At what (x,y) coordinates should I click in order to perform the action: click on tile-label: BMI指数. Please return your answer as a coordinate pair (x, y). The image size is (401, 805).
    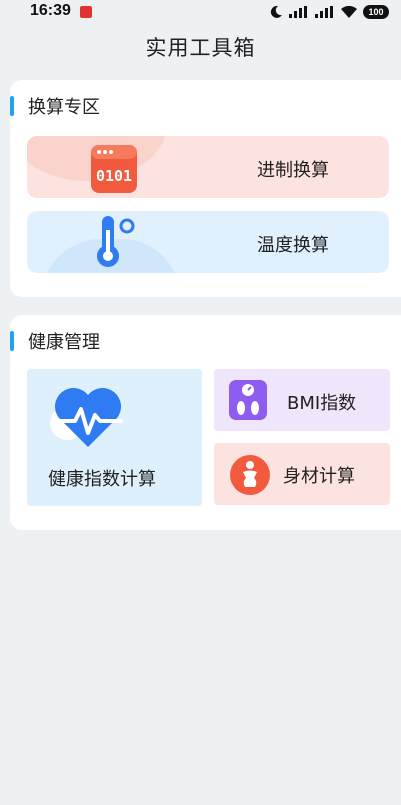
    Looking at the image, I should click on (322, 403).